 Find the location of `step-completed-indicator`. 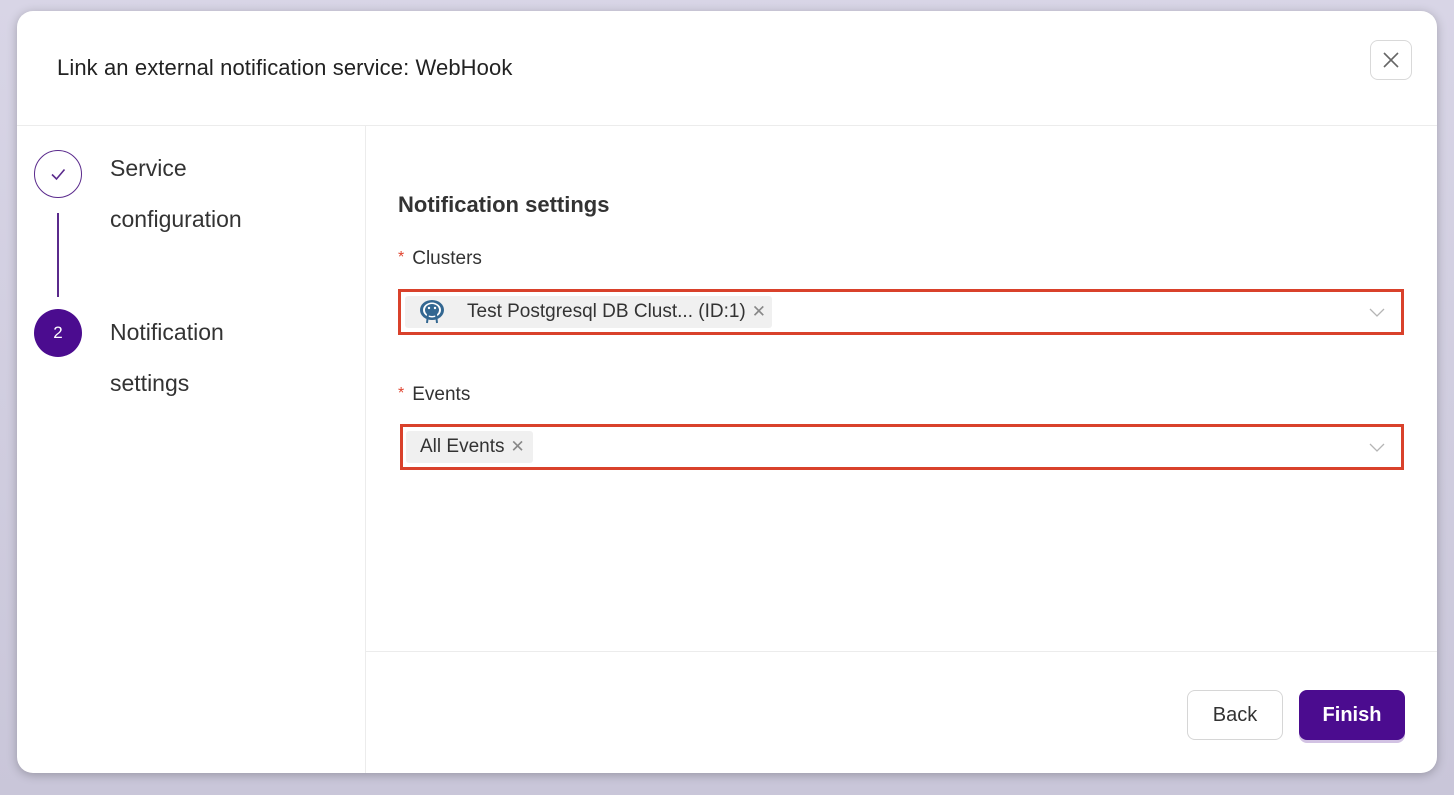

step-completed-indicator is located at coordinates (58, 174).